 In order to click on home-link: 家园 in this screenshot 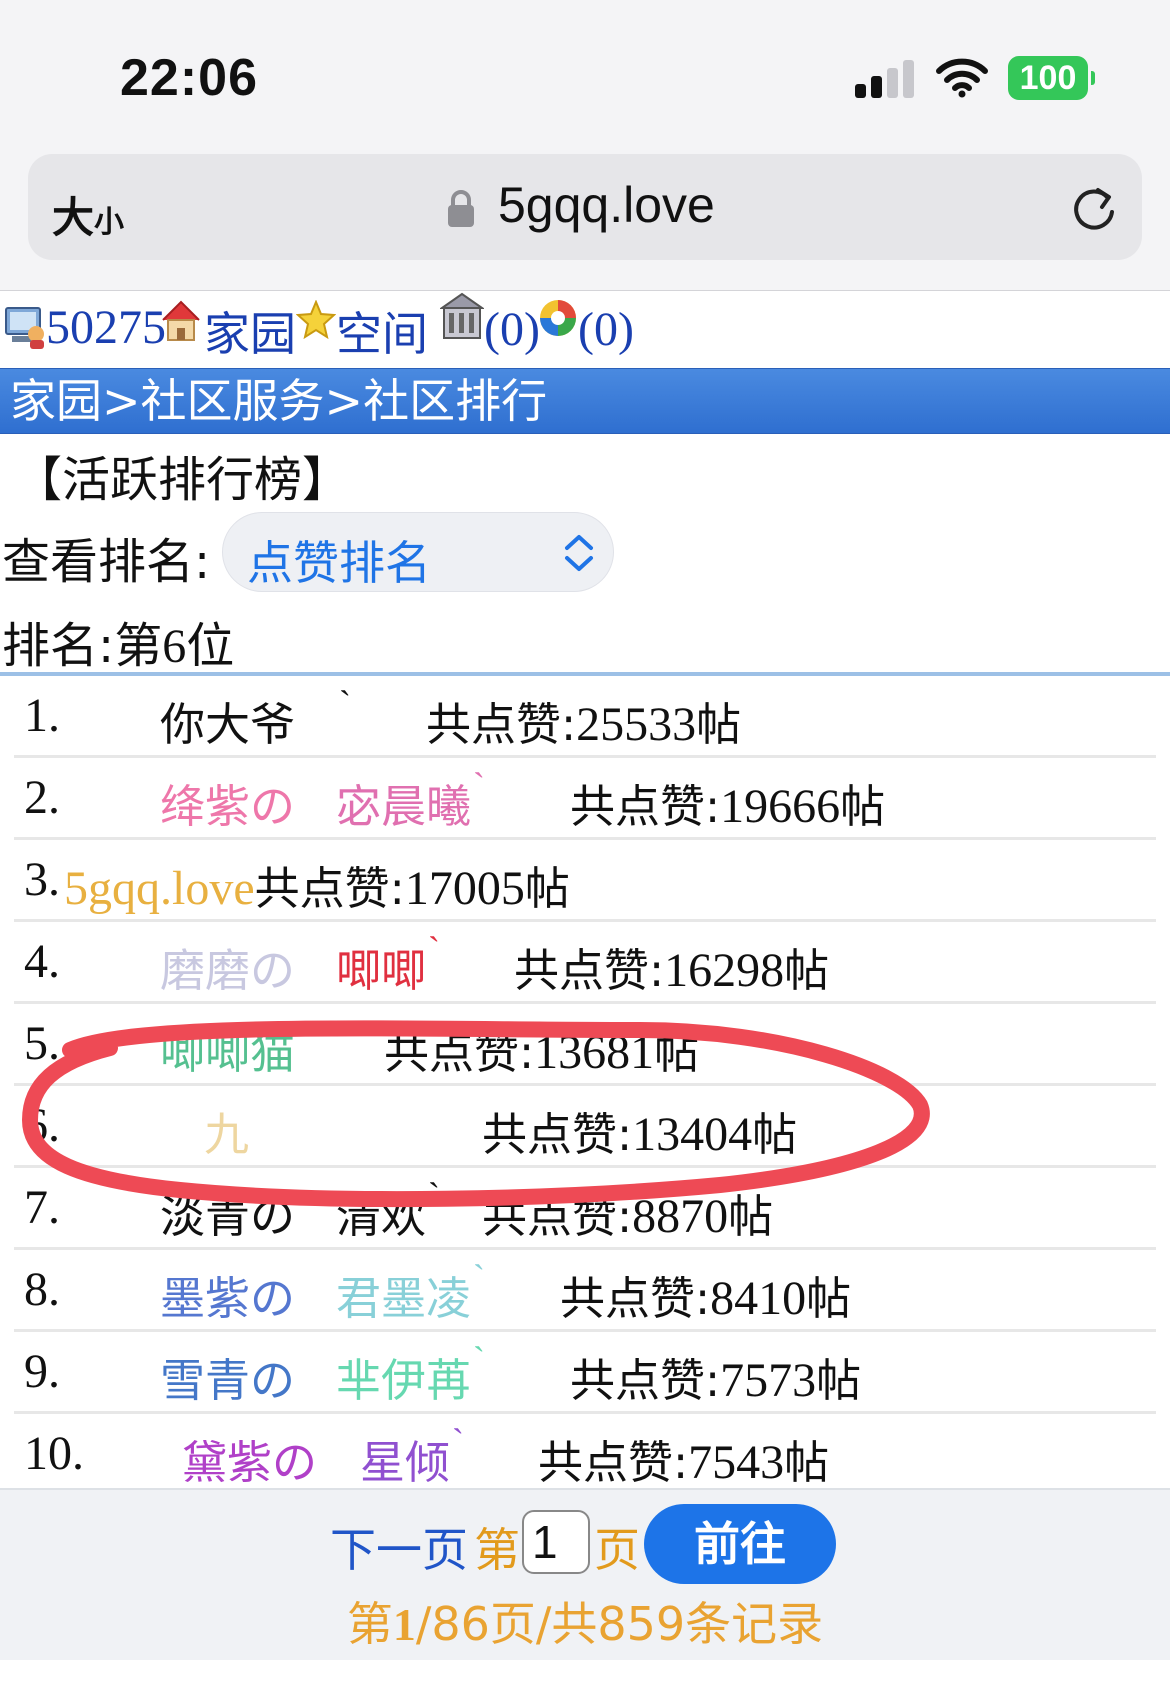, I will do `click(250, 331)`.